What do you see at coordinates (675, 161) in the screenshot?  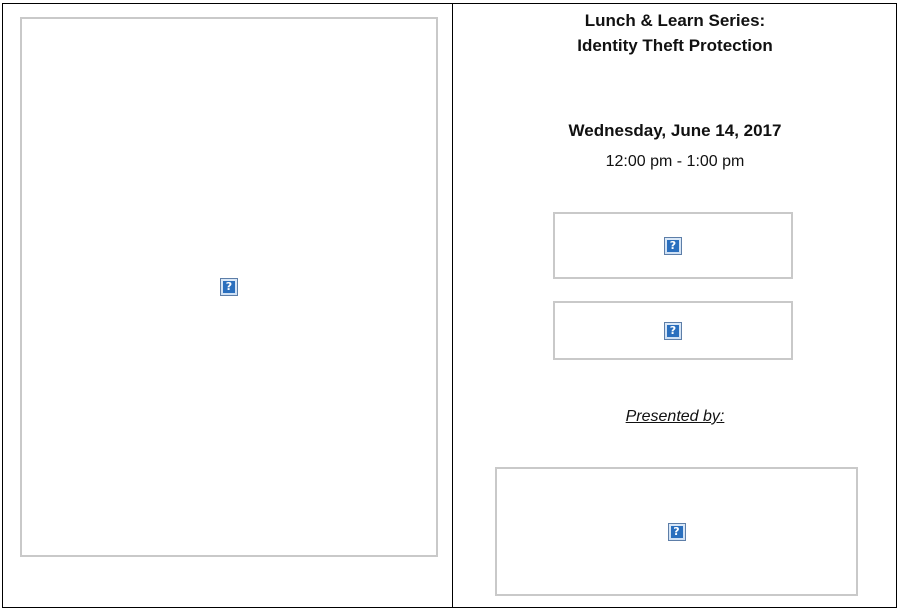 I see `event-time: 12:00 pm - 1:00 pm` at bounding box center [675, 161].